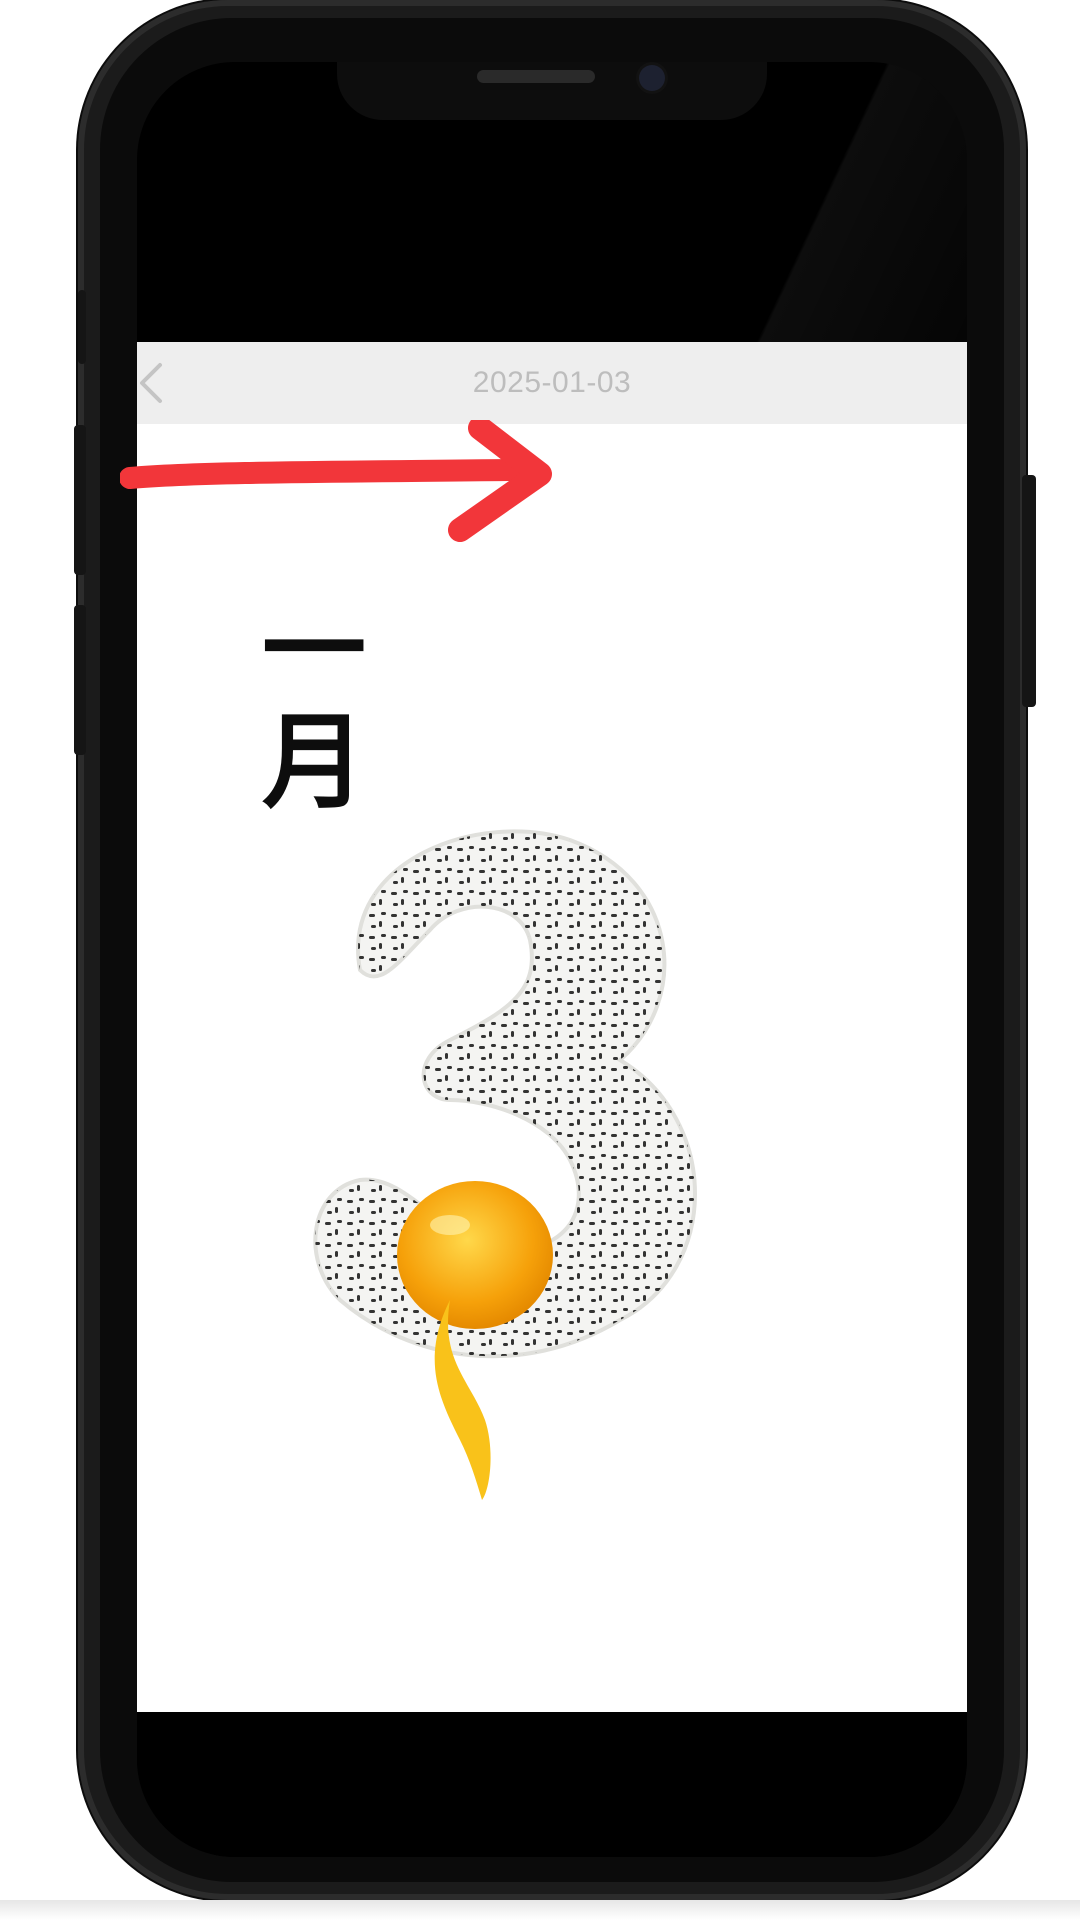  I want to click on screen-glare, so click(857, 202).